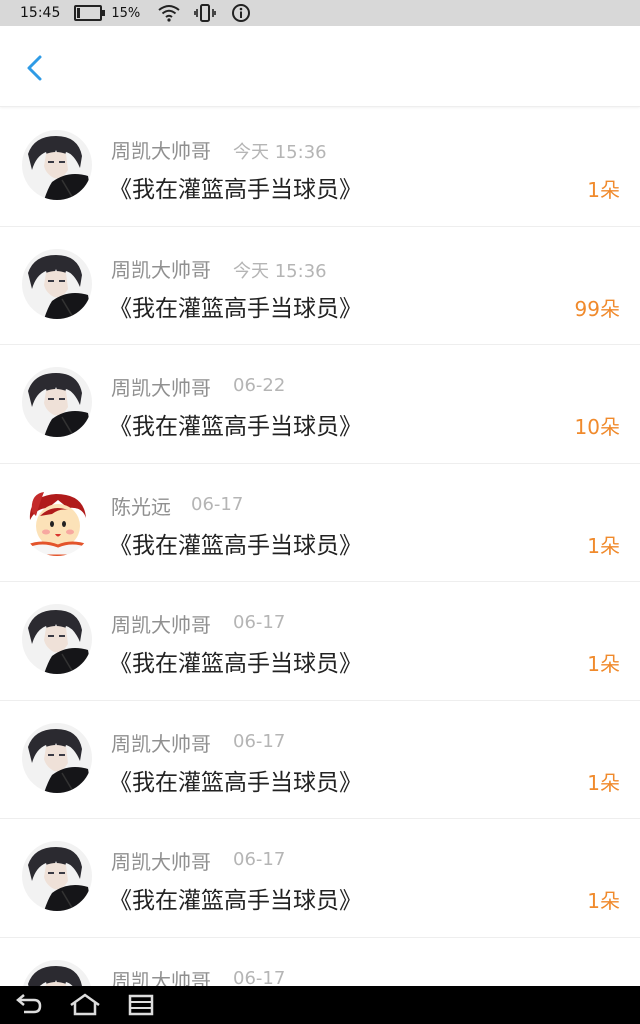 This screenshot has height=1024, width=640. I want to click on flower-amount: 10朵, so click(597, 427).